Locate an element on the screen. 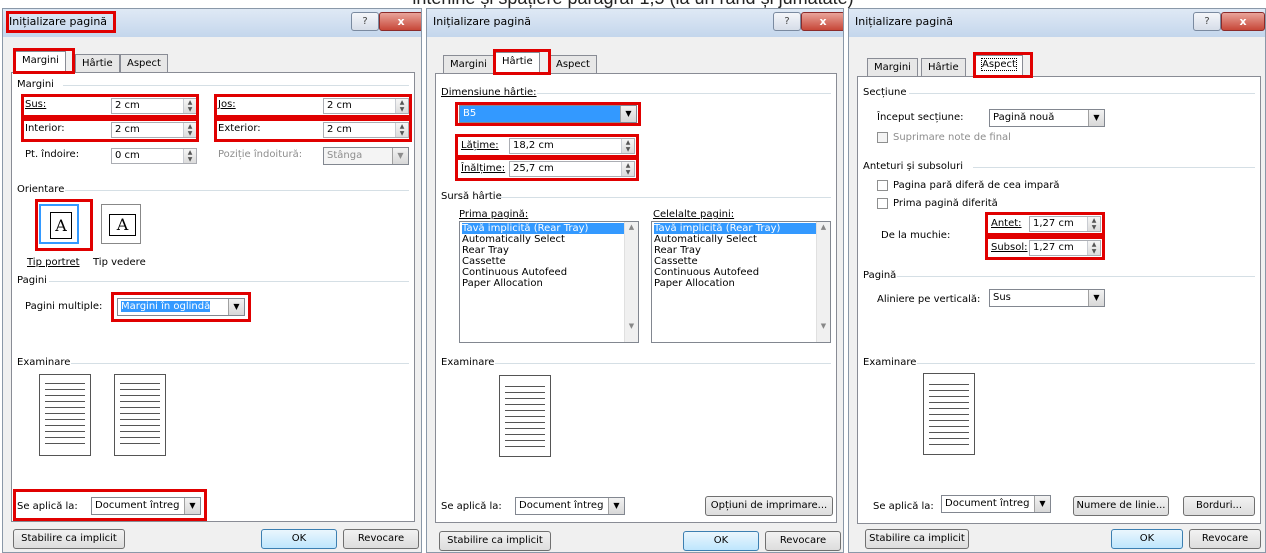 The width and height of the screenshot is (1266, 553). gutter-position-label: Poziție îndoitură: is located at coordinates (260, 154).